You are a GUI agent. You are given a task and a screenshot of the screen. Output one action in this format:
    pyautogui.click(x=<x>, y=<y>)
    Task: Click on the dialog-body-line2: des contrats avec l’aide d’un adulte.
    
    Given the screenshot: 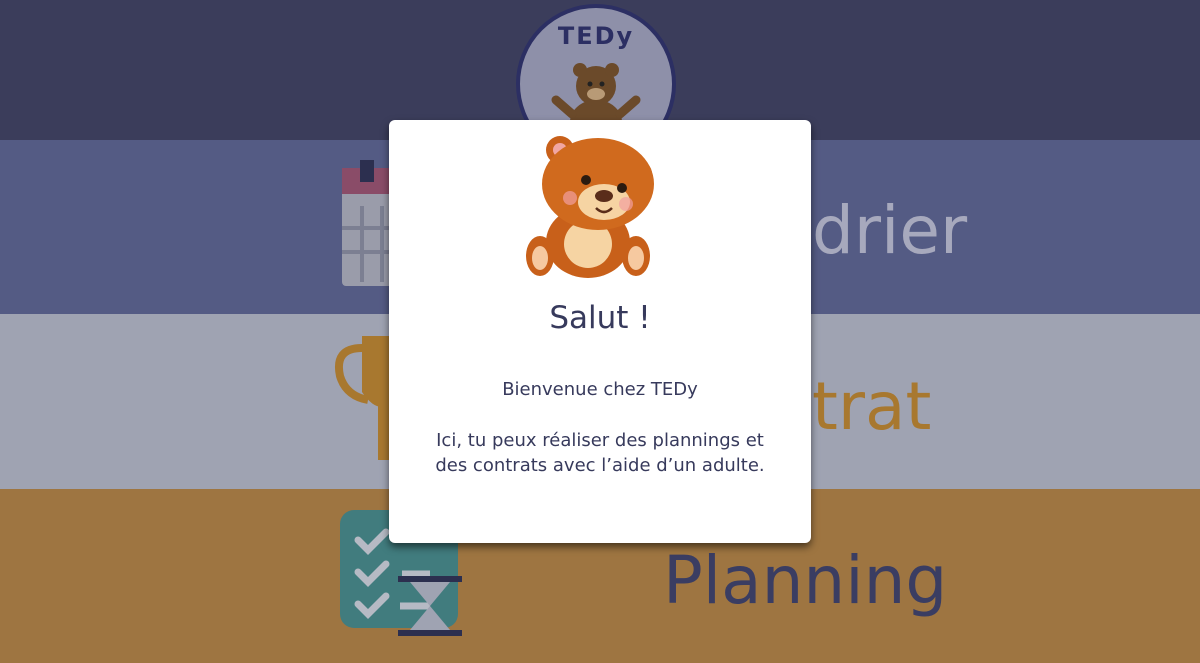 What is the action you would take?
    pyautogui.click(x=600, y=465)
    